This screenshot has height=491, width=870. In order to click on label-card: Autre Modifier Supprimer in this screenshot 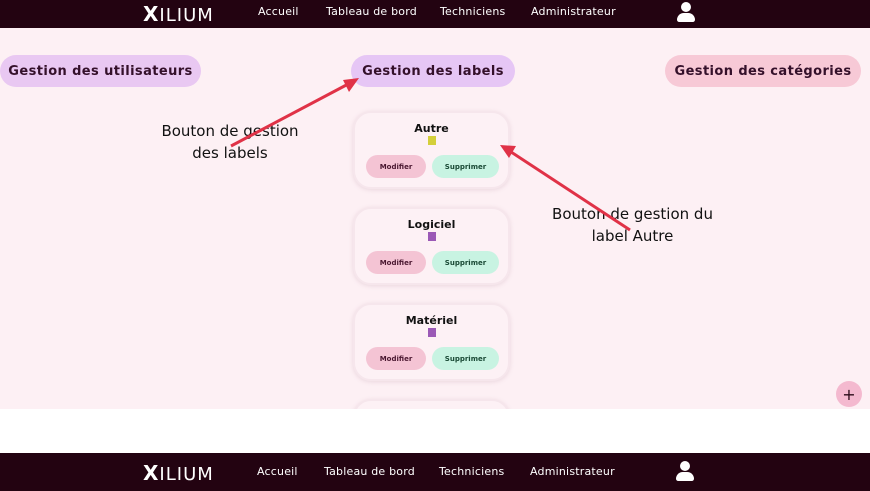, I will do `click(431, 150)`.